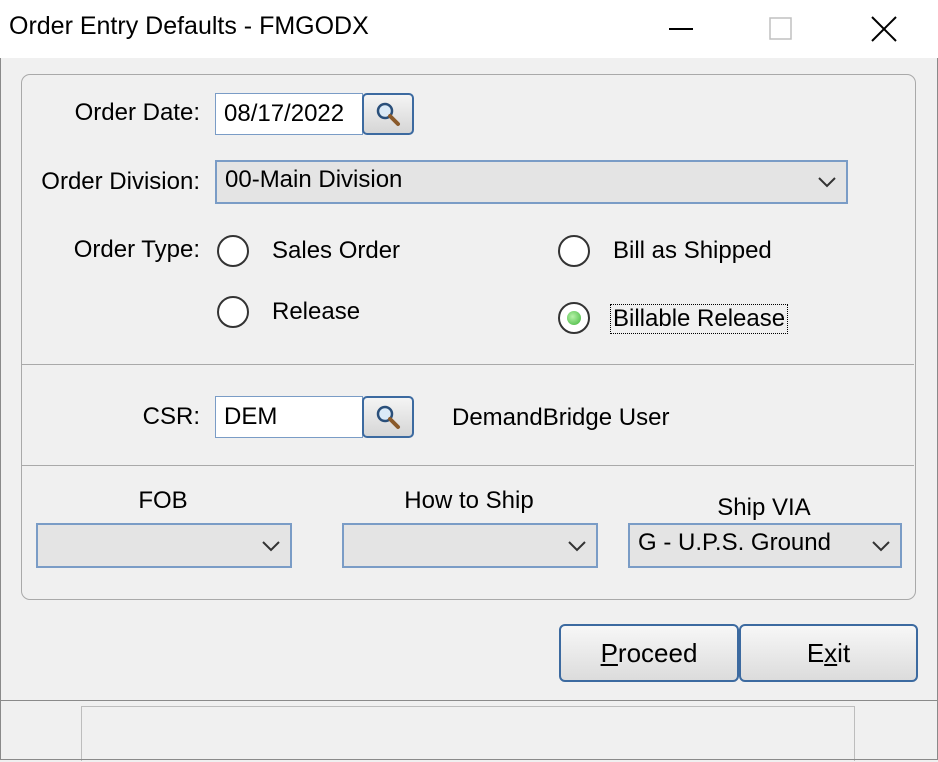  I want to click on maximize-button, so click(781, 29).